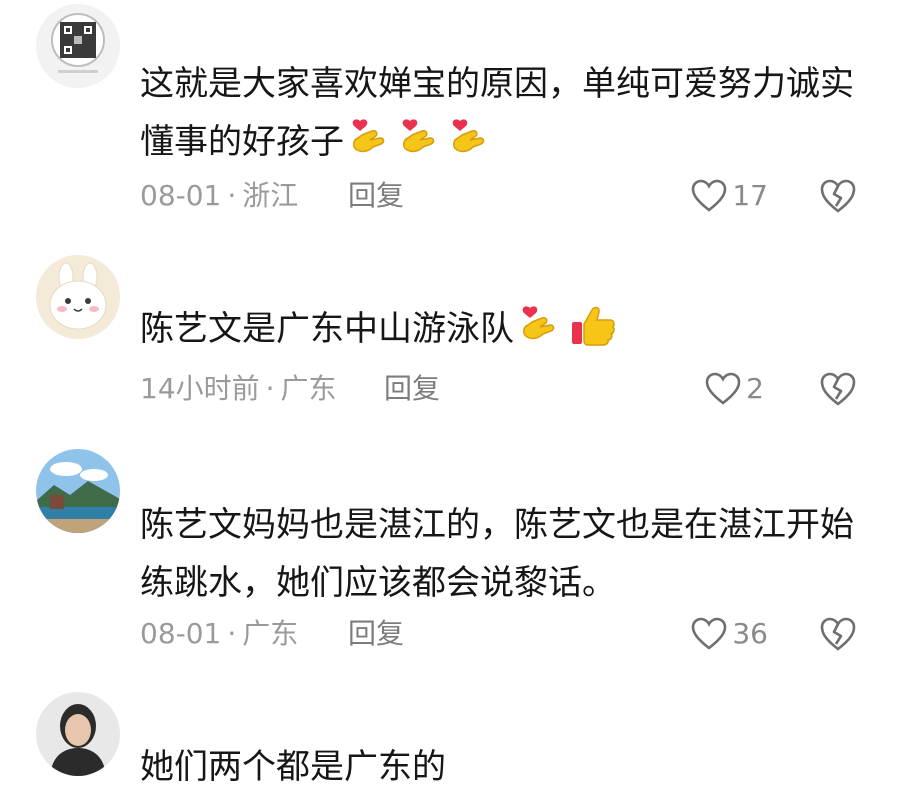 The image size is (900, 796). I want to click on comment-line: 这就是大家喜欢婵宝的原因，单纯可爱努力诚实, so click(497, 84).